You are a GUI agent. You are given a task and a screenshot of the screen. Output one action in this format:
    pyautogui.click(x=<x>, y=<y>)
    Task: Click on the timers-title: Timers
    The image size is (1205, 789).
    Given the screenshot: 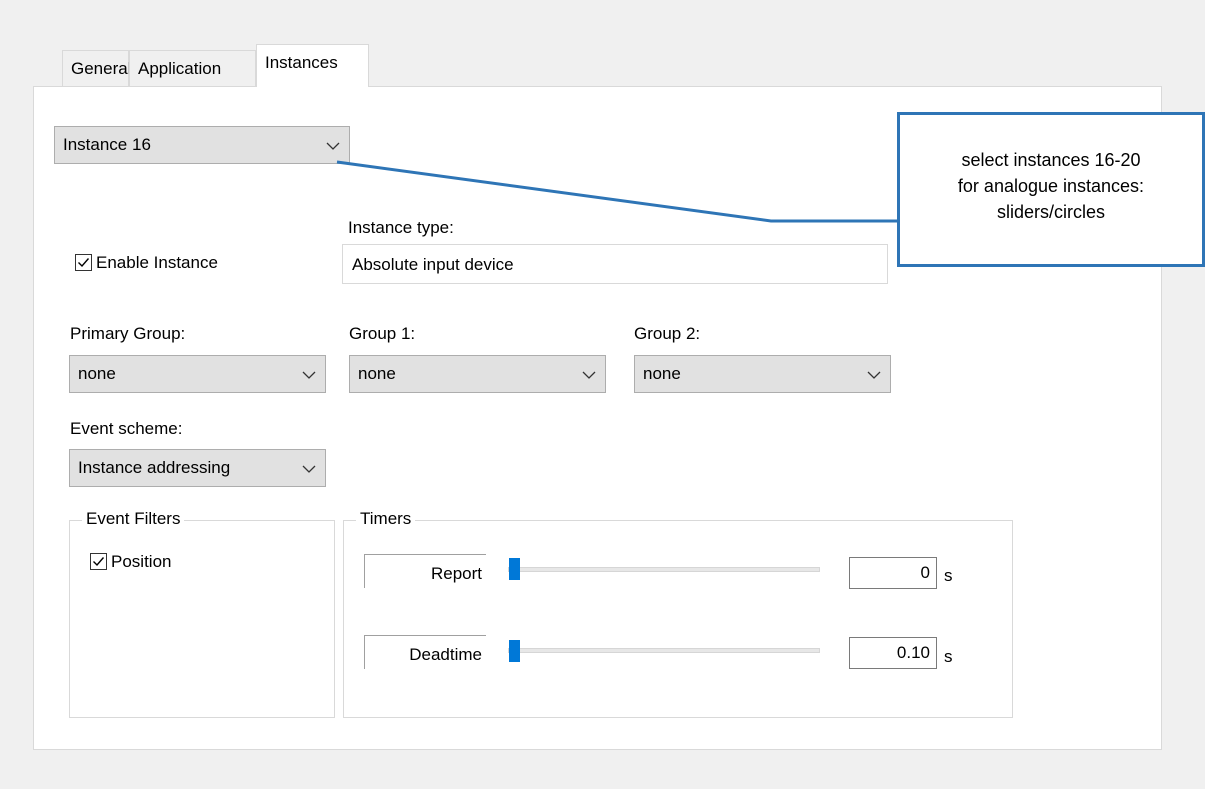 What is the action you would take?
    pyautogui.click(x=386, y=519)
    